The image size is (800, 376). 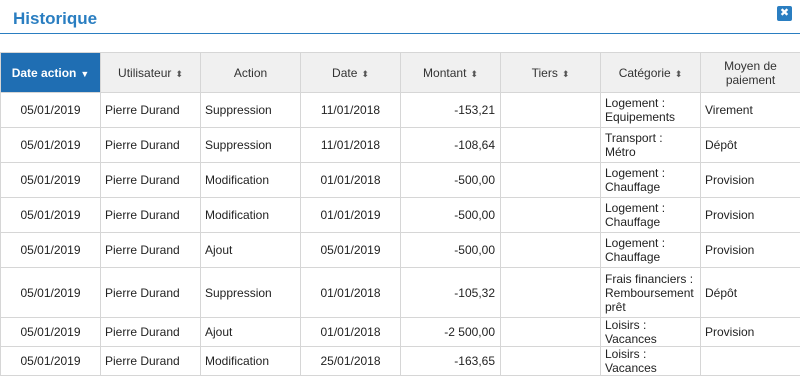 I want to click on cell-payment: Virement, so click(x=750, y=110).